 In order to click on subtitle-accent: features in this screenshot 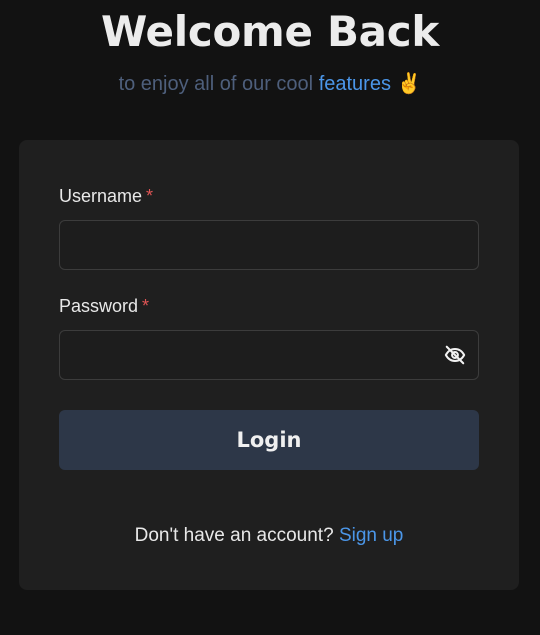, I will do `click(354, 84)`.